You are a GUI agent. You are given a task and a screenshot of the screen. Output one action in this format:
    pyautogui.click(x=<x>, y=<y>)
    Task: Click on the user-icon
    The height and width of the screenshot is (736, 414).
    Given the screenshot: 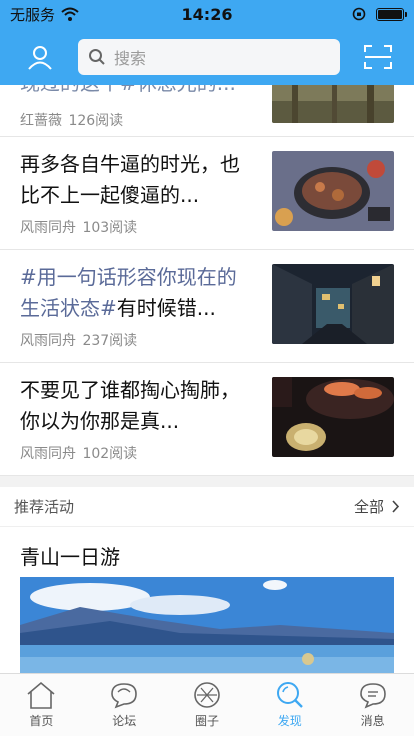 What is the action you would take?
    pyautogui.click(x=40, y=57)
    